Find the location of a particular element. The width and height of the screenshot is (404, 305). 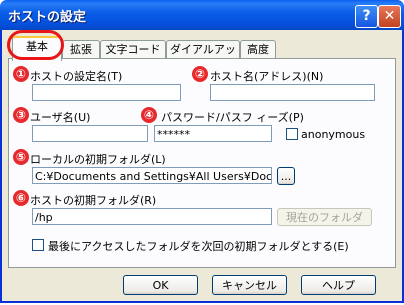

password-label: パスワード/パスフ ィーズ(P) is located at coordinates (232, 117).